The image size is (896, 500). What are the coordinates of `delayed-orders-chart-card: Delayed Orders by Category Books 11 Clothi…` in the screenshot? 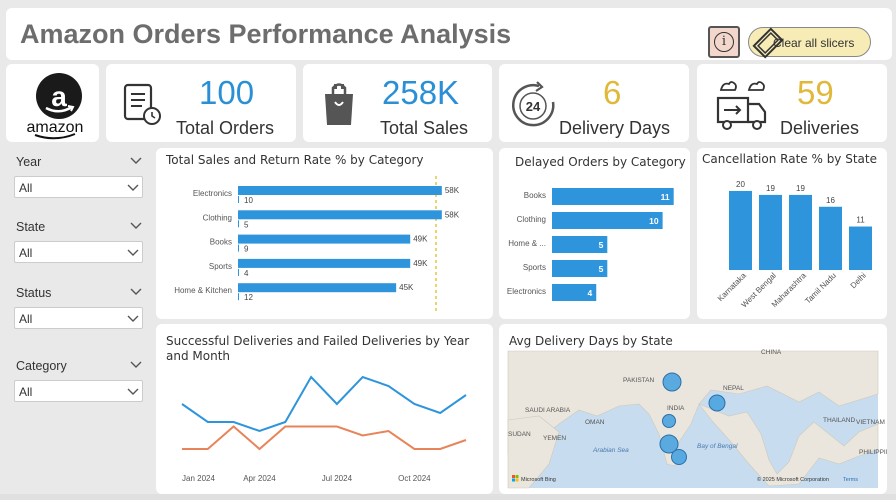 It's located at (594, 233).